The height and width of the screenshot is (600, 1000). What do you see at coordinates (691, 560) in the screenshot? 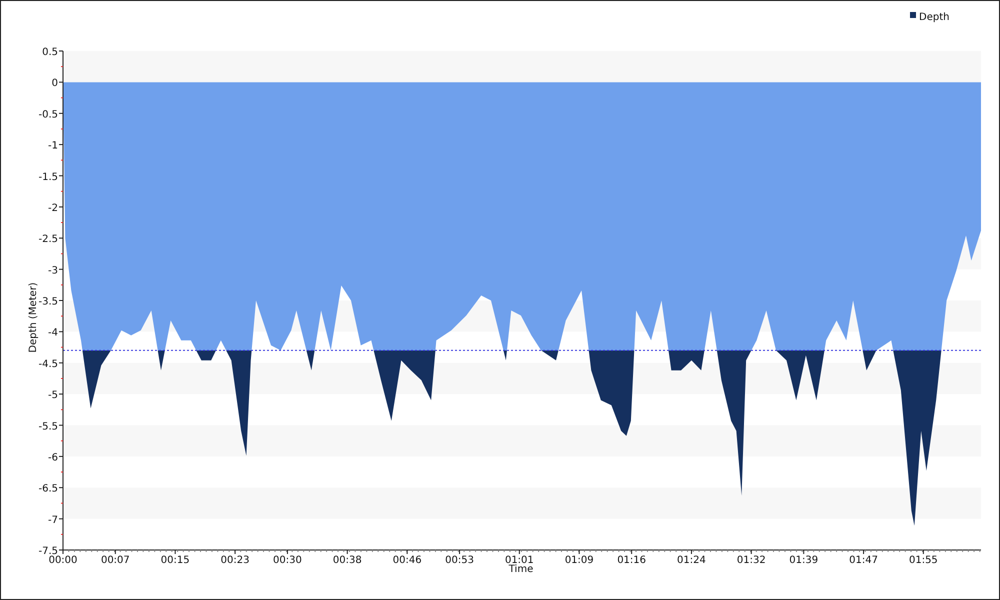
I see `x-tick-label: 01:24` at bounding box center [691, 560].